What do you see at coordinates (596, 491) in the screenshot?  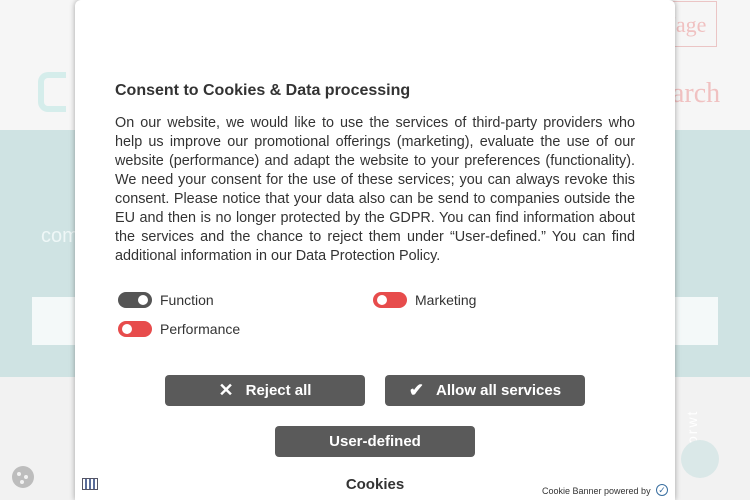 I see `powered-by-text: Cookie Banner powered by` at bounding box center [596, 491].